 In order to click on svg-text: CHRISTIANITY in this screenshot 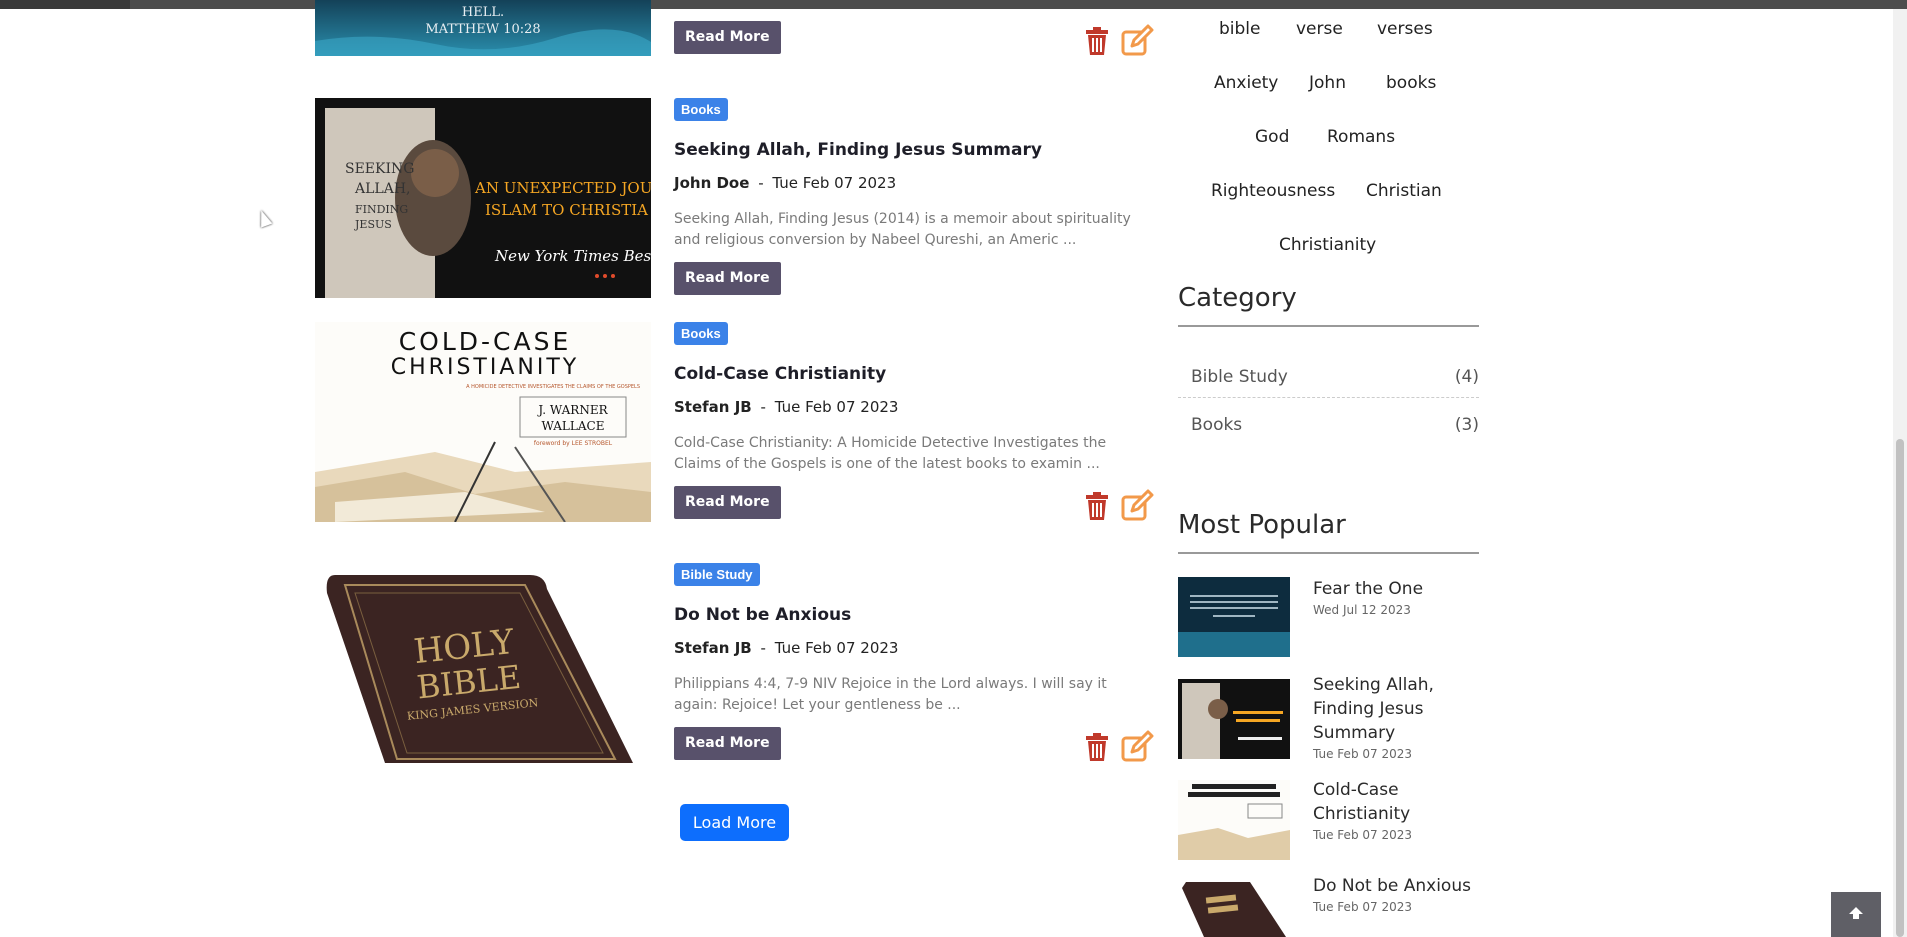, I will do `click(485, 367)`.